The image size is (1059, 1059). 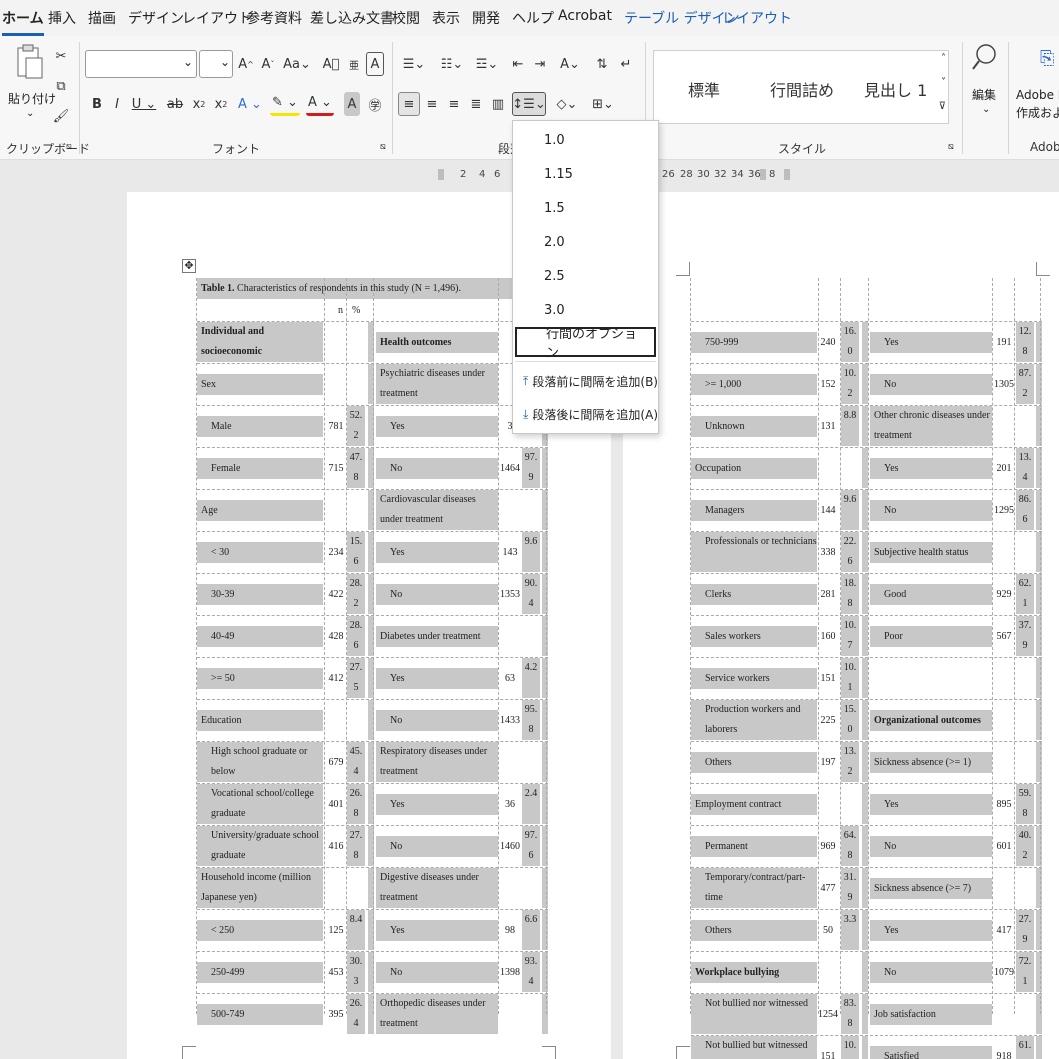 What do you see at coordinates (895, 89) in the screenshot?
I see `style-heading-1: 見出し 1` at bounding box center [895, 89].